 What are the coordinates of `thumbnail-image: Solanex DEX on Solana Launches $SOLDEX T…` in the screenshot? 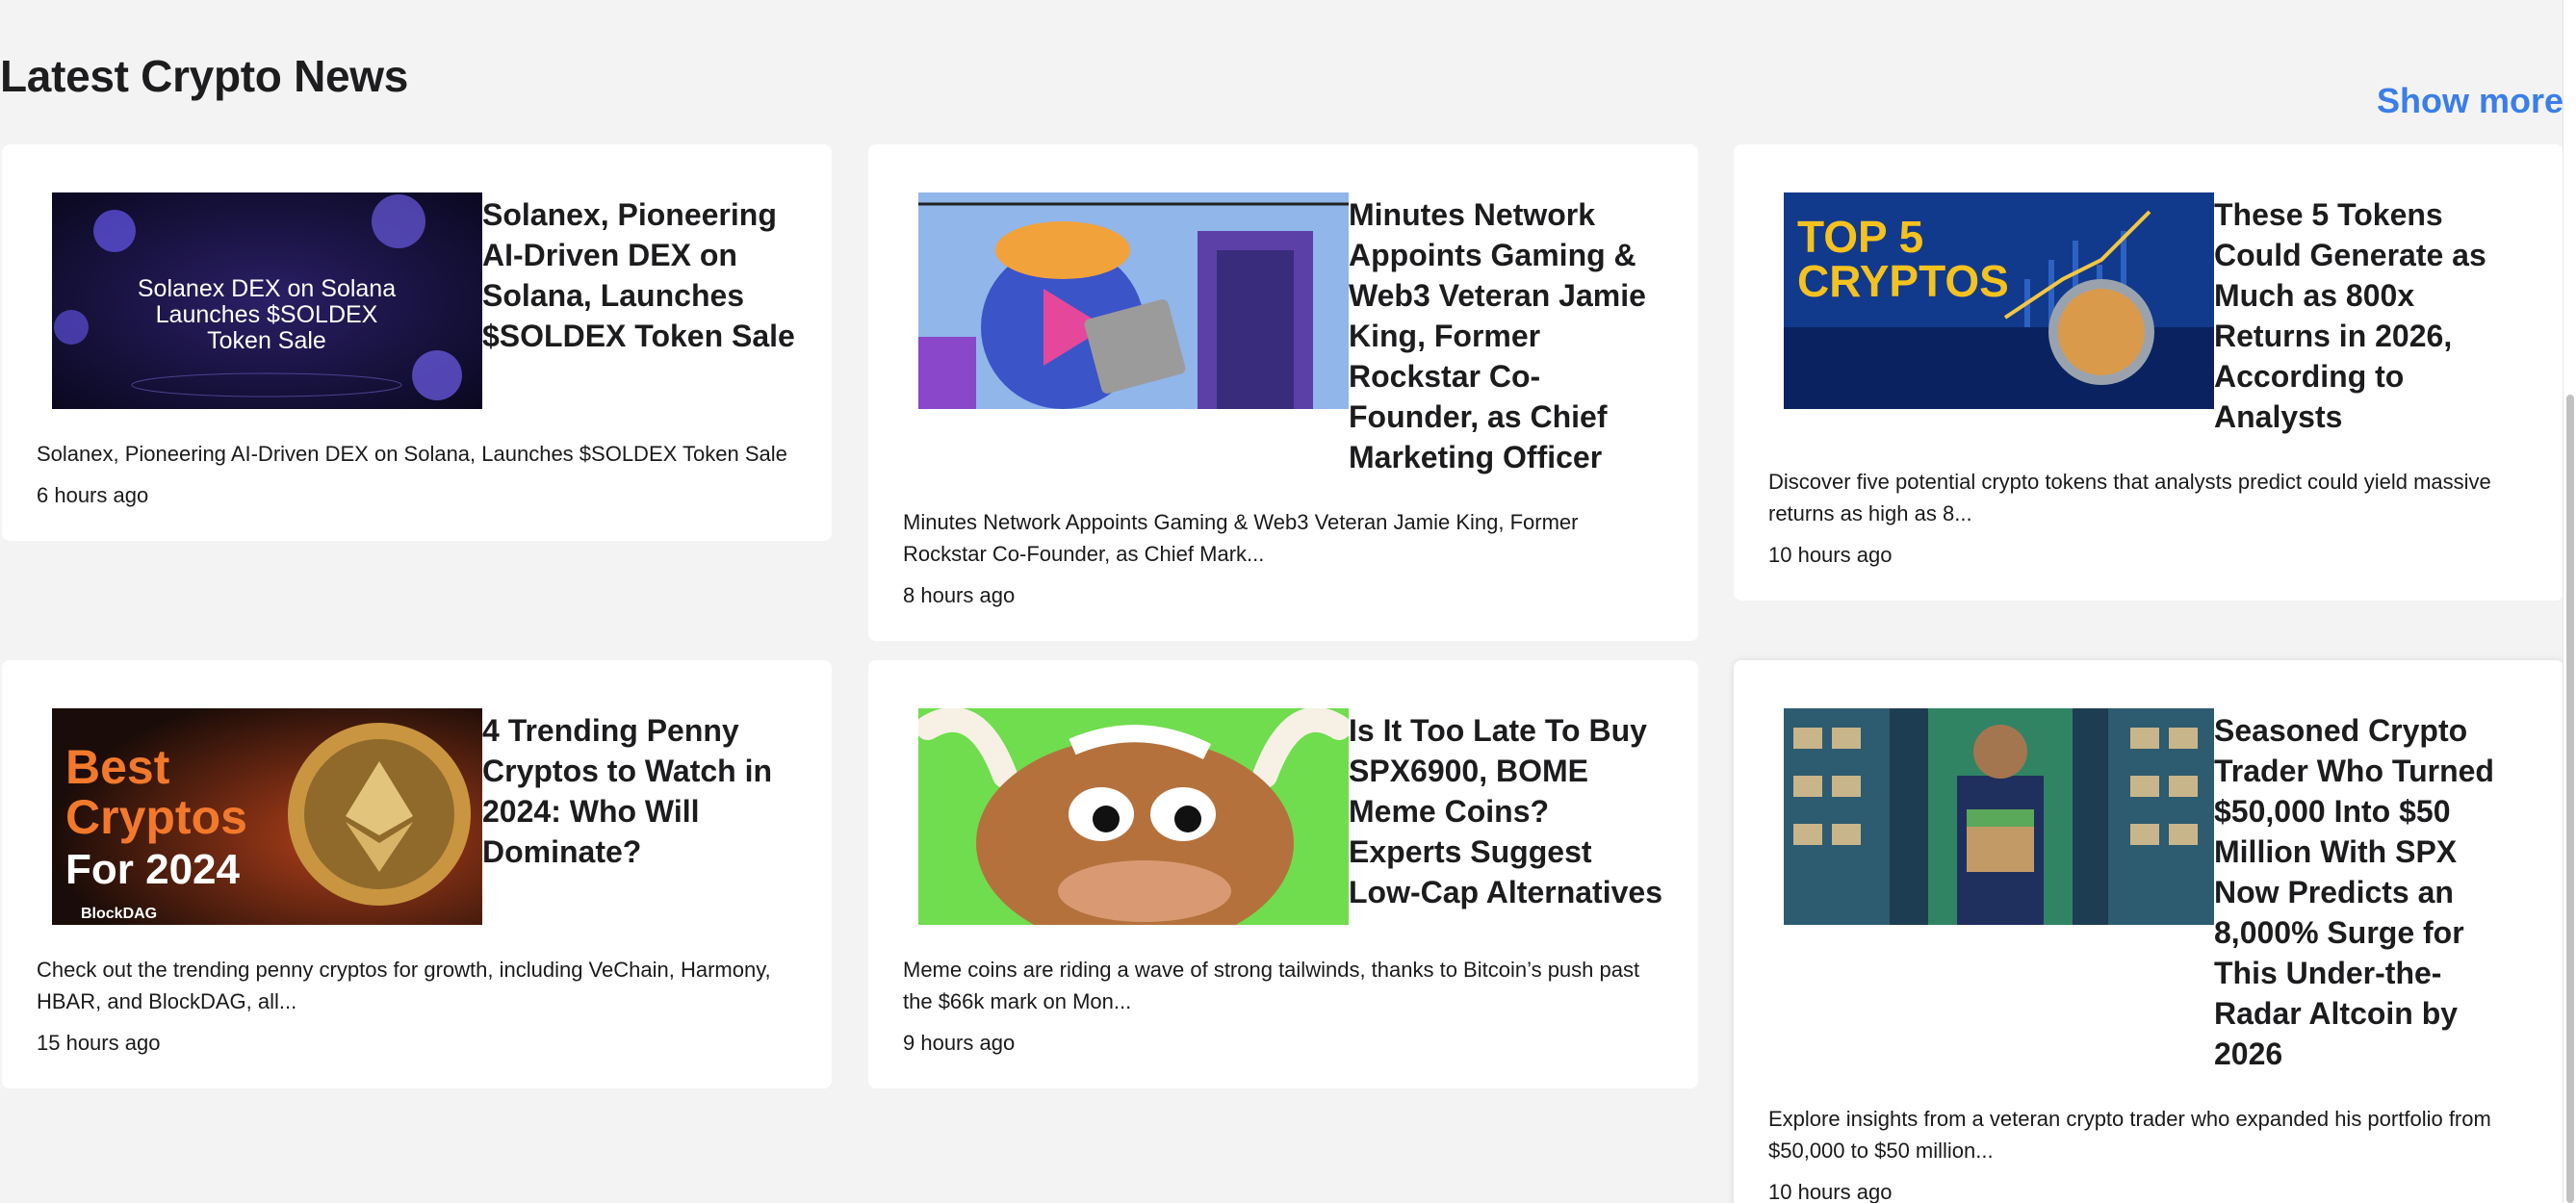 It's located at (267, 300).